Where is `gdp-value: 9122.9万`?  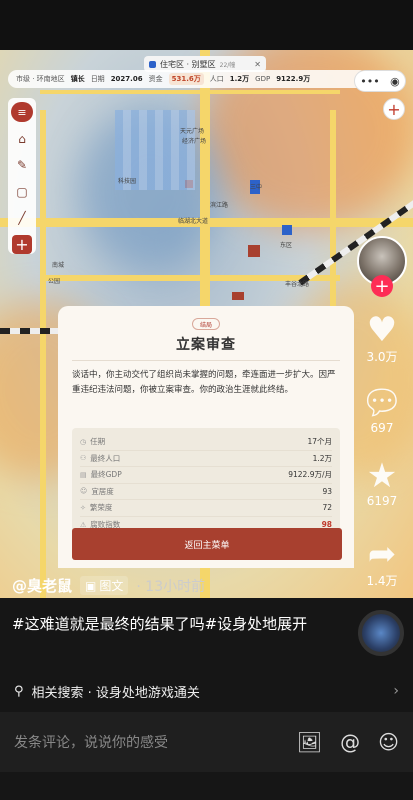 gdp-value: 9122.9万 is located at coordinates (293, 79).